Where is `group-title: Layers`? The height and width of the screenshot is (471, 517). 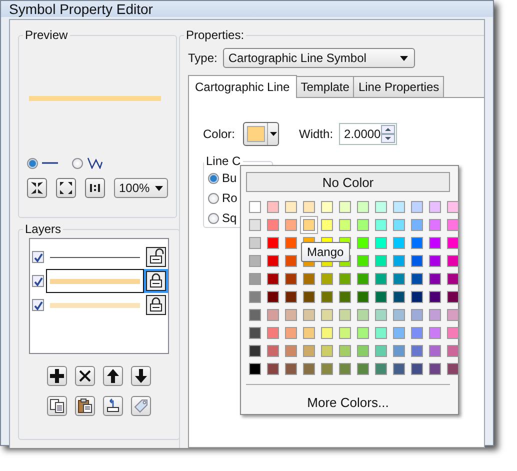 group-title: Layers is located at coordinates (43, 229).